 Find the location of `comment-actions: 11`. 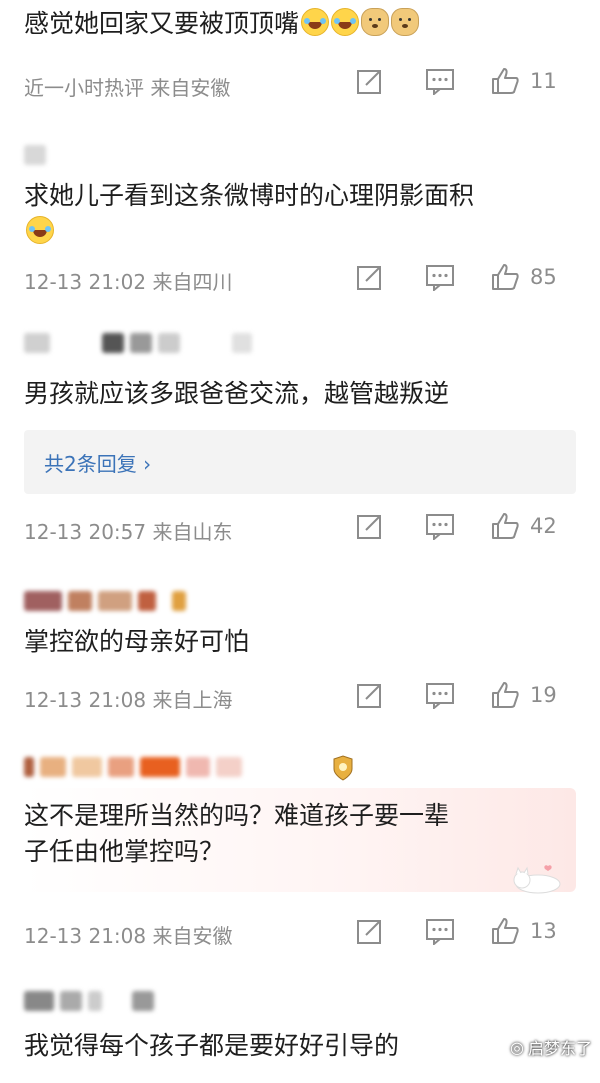

comment-actions: 11 is located at coordinates (470, 81).